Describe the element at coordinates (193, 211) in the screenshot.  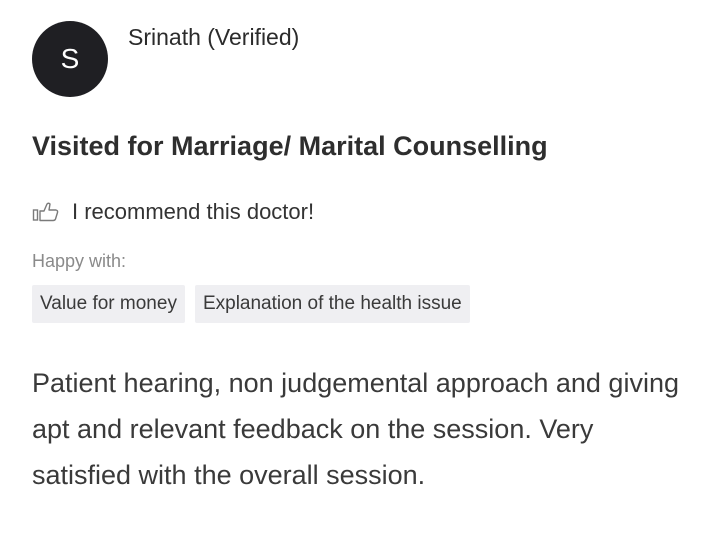
I see `recommendation-text: I recommend this doctor!` at that location.